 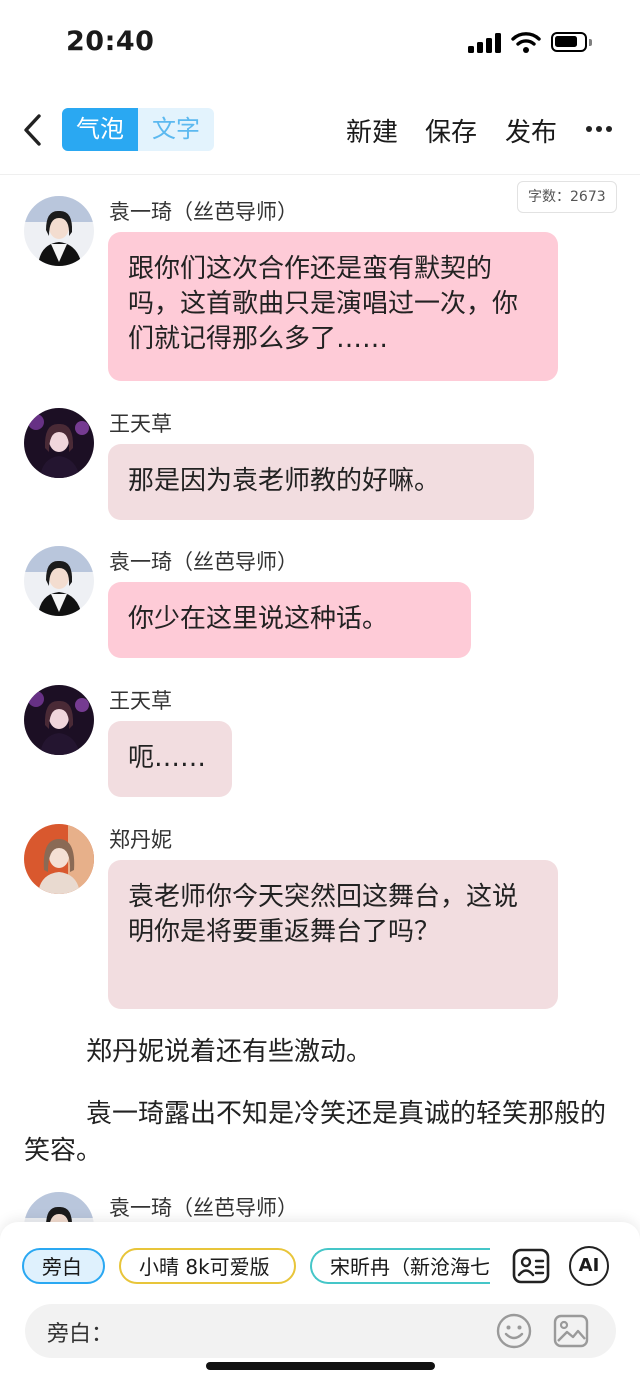 I want to click on narration-text: 袁一琦露出不知是冷笑还是真诚的轻笑那般的笑容。, so click(x=320, y=1133).